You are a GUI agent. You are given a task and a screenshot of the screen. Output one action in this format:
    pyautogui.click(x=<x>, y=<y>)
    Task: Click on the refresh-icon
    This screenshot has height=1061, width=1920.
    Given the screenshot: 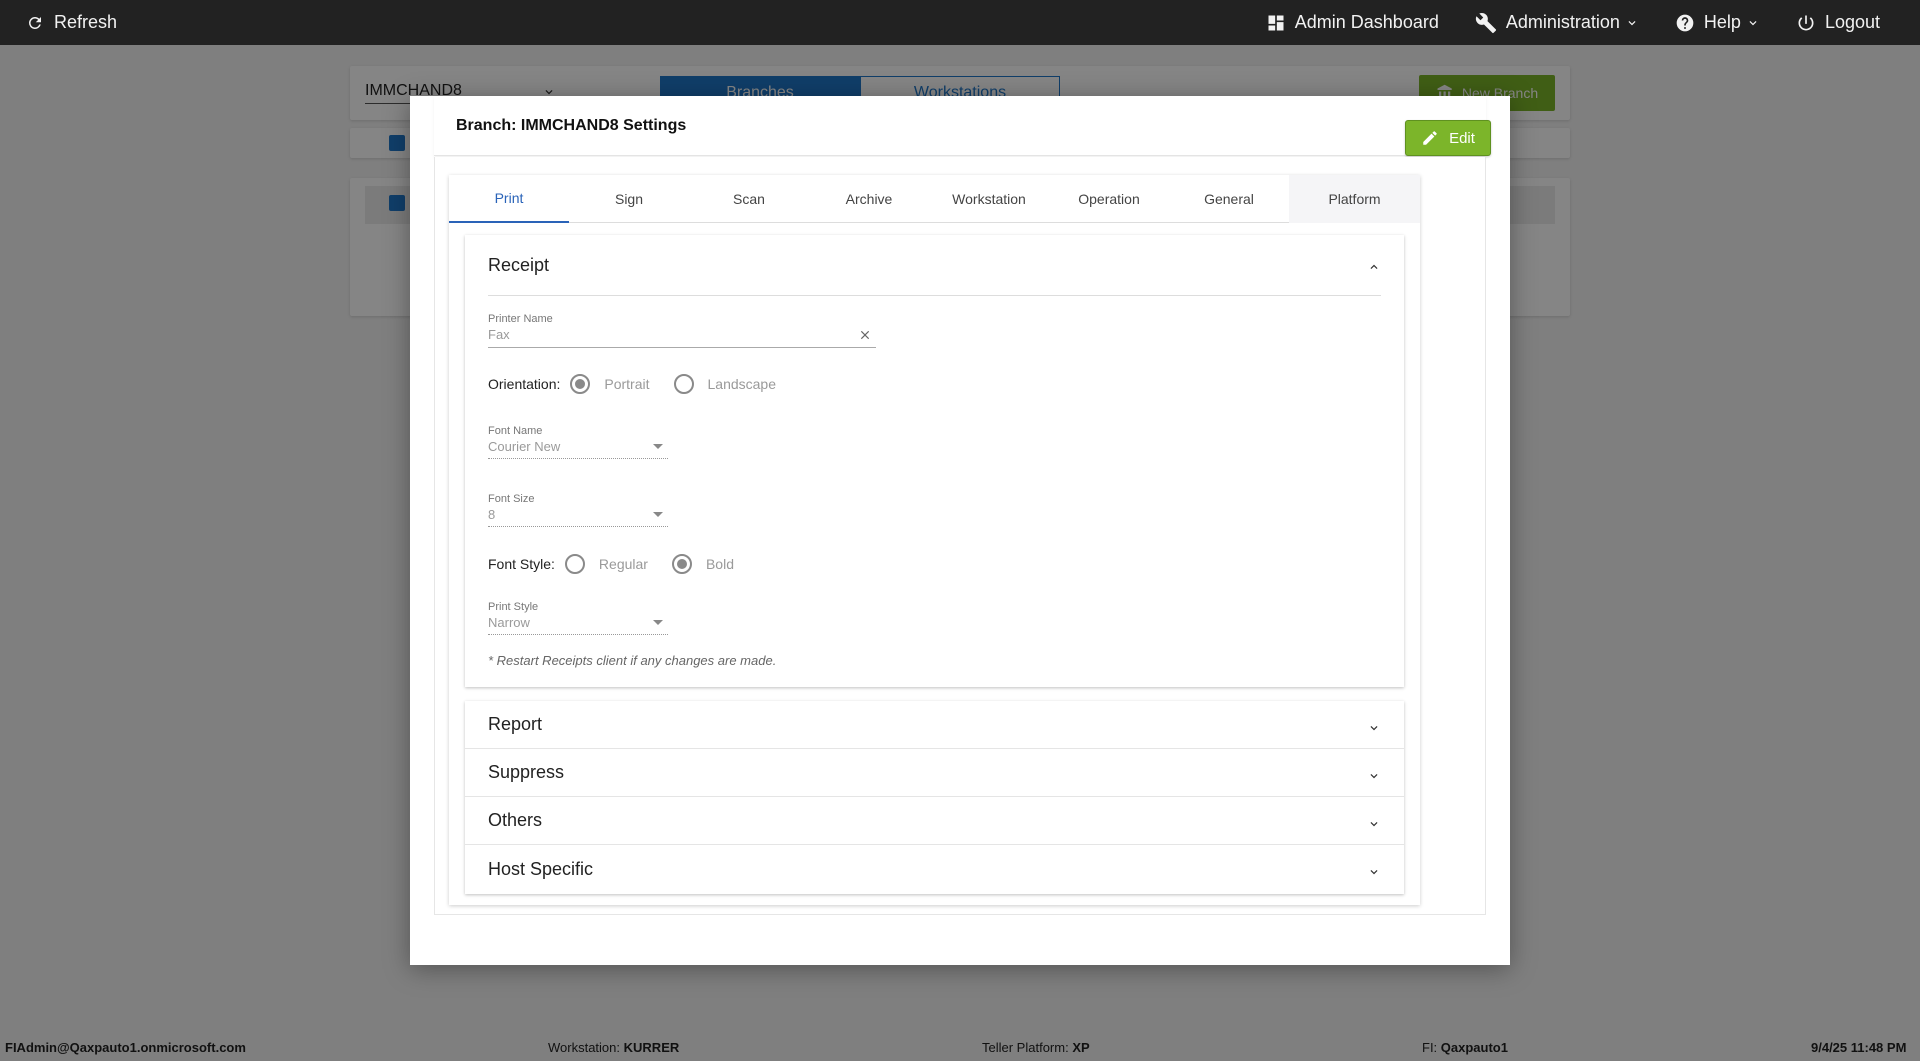 What is the action you would take?
    pyautogui.click(x=34, y=22)
    